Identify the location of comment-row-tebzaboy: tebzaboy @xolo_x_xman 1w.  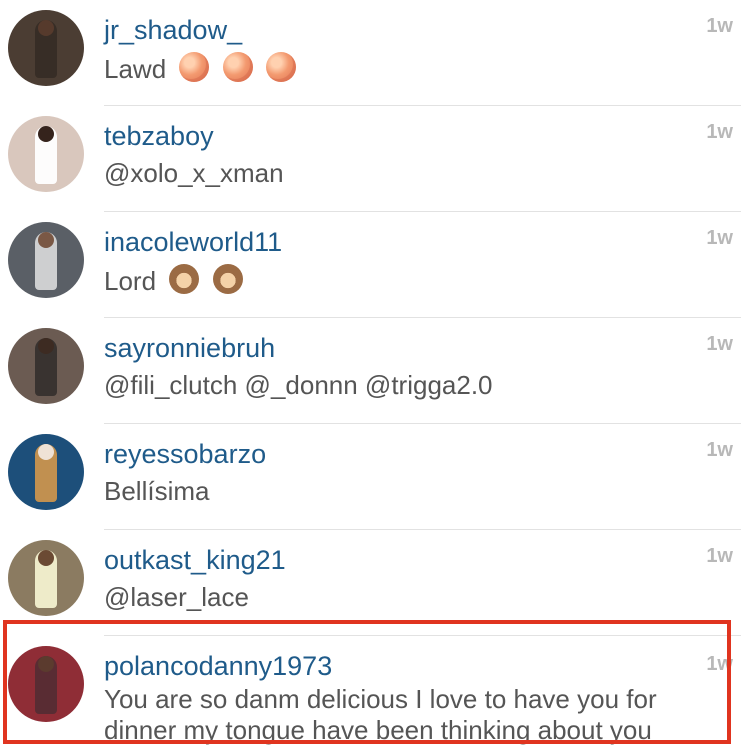
(370, 159).